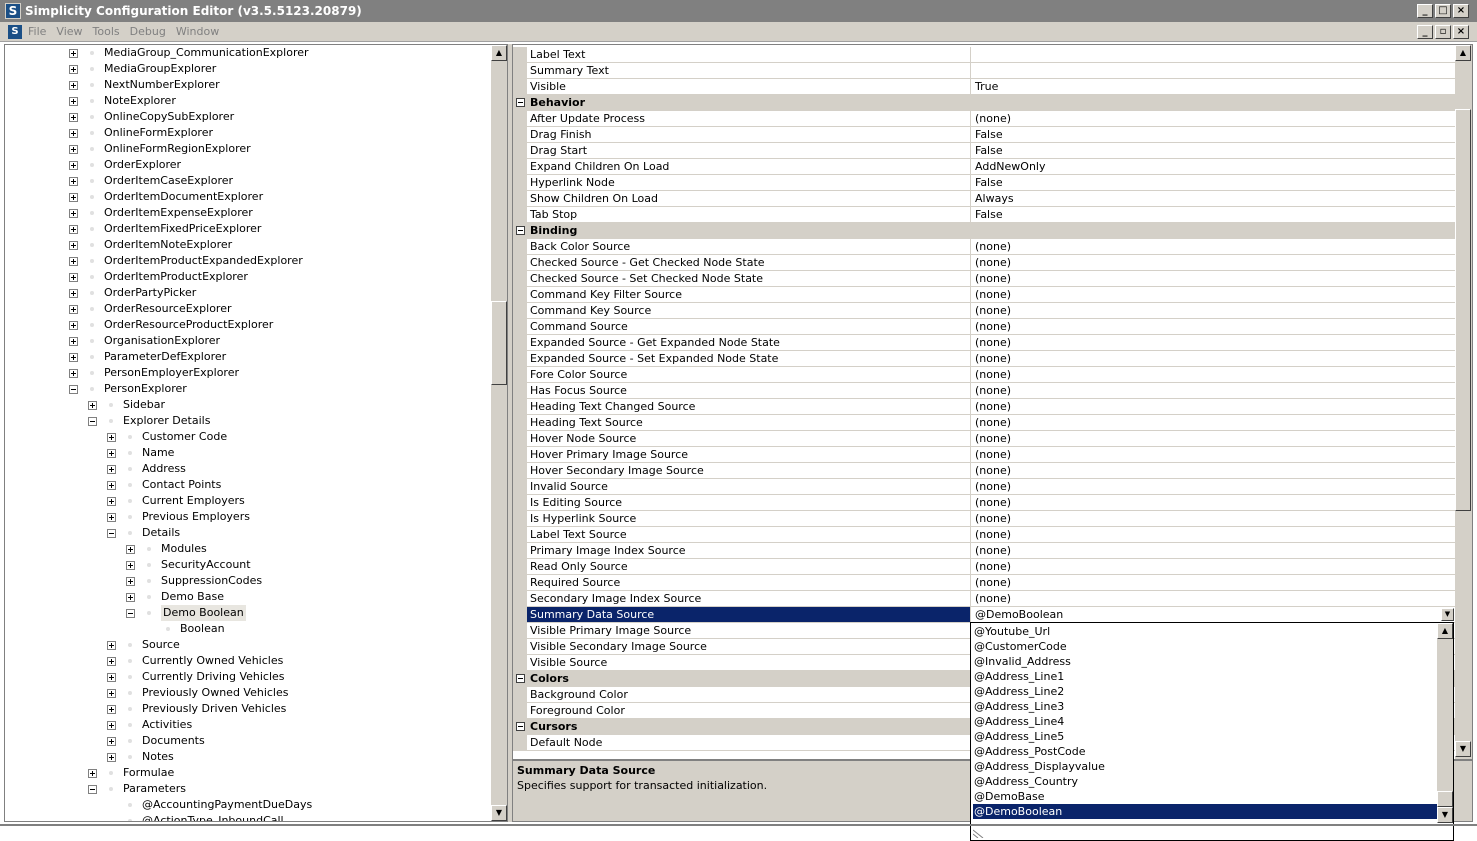 The width and height of the screenshot is (1477, 841). What do you see at coordinates (143, 533) in the screenshot?
I see `tree-node: Details` at bounding box center [143, 533].